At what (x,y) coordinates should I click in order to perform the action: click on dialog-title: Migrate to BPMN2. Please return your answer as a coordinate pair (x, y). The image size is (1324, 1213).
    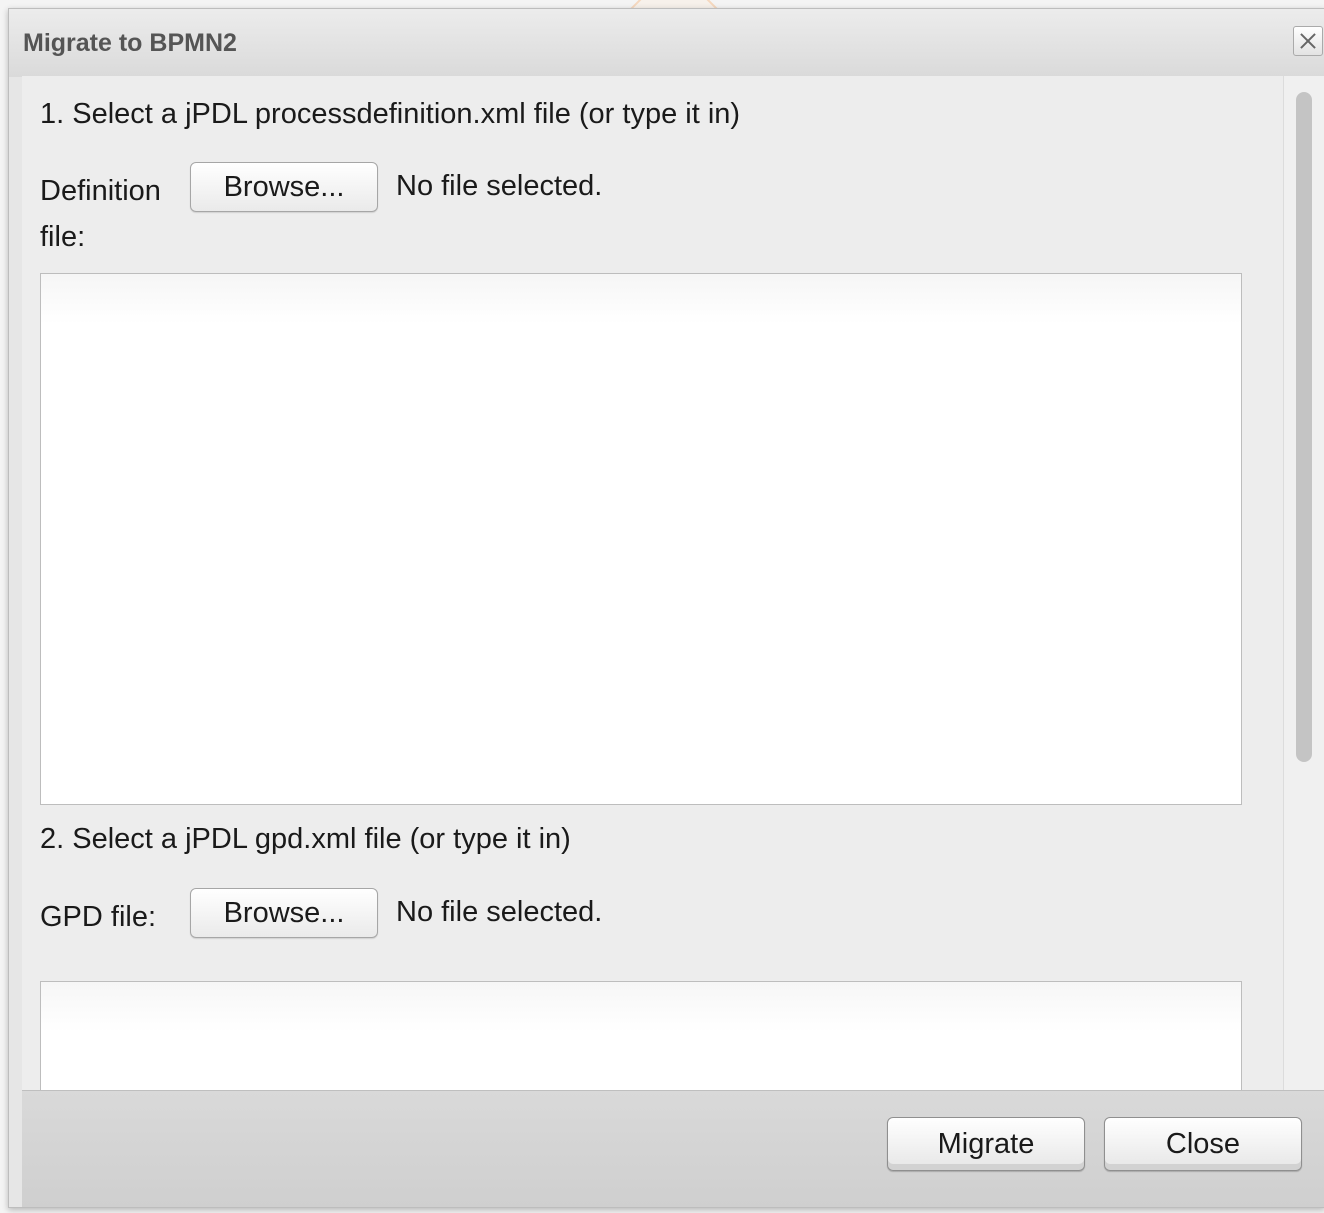
    Looking at the image, I should click on (130, 43).